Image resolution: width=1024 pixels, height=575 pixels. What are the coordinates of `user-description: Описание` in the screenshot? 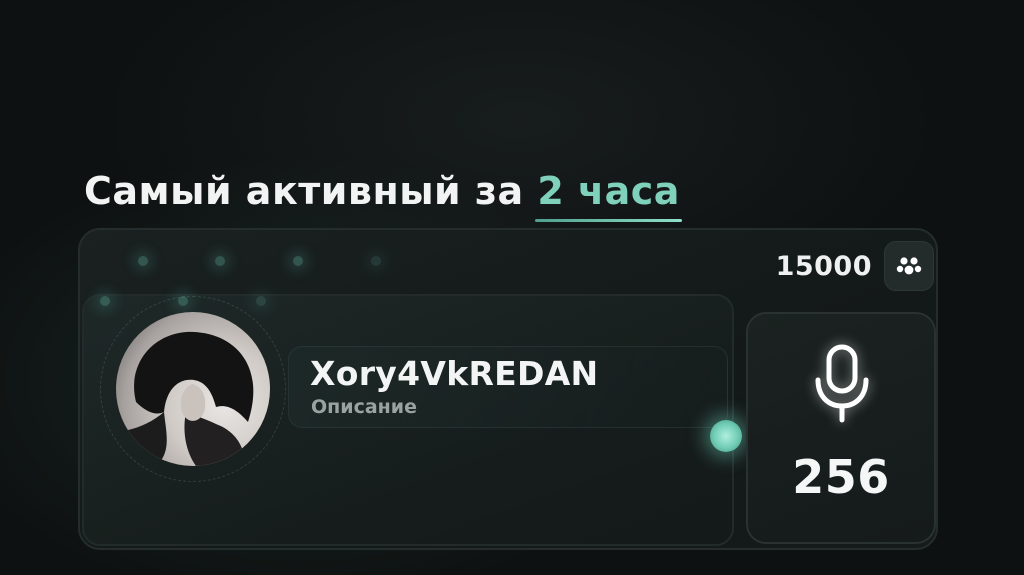 It's located at (364, 407).